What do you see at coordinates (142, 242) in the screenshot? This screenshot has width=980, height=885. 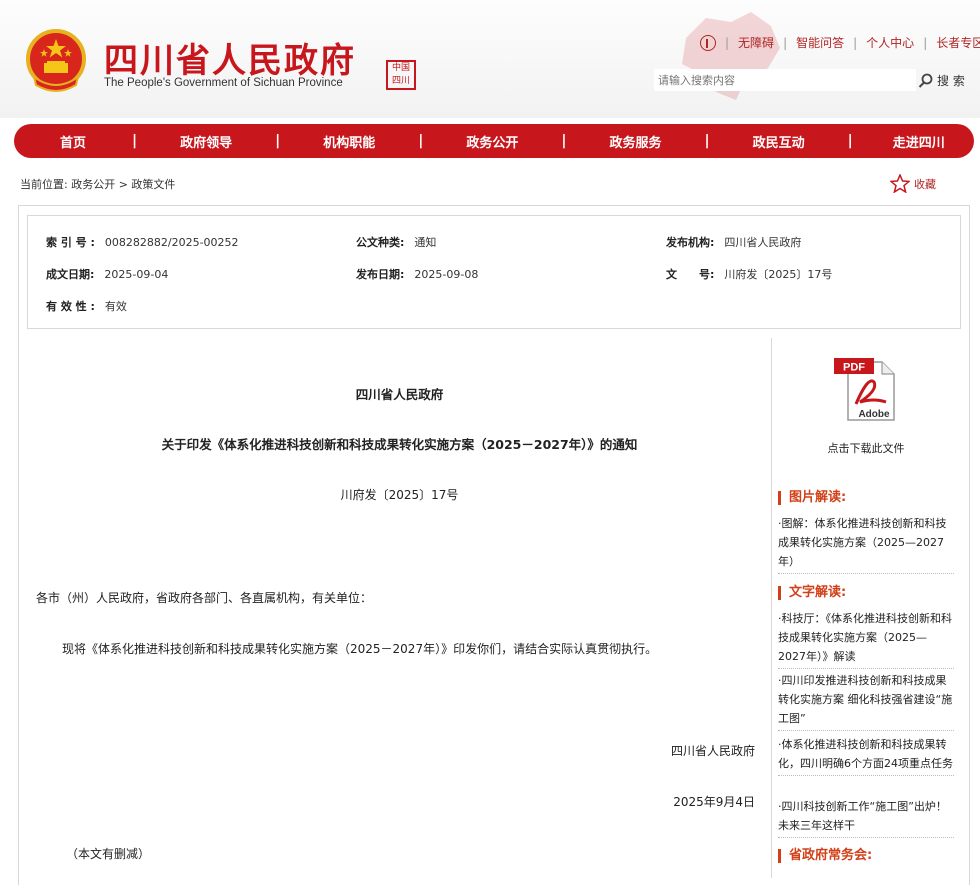 I see `meta-index-no: 索 引 号 :008282882/2025-00252` at bounding box center [142, 242].